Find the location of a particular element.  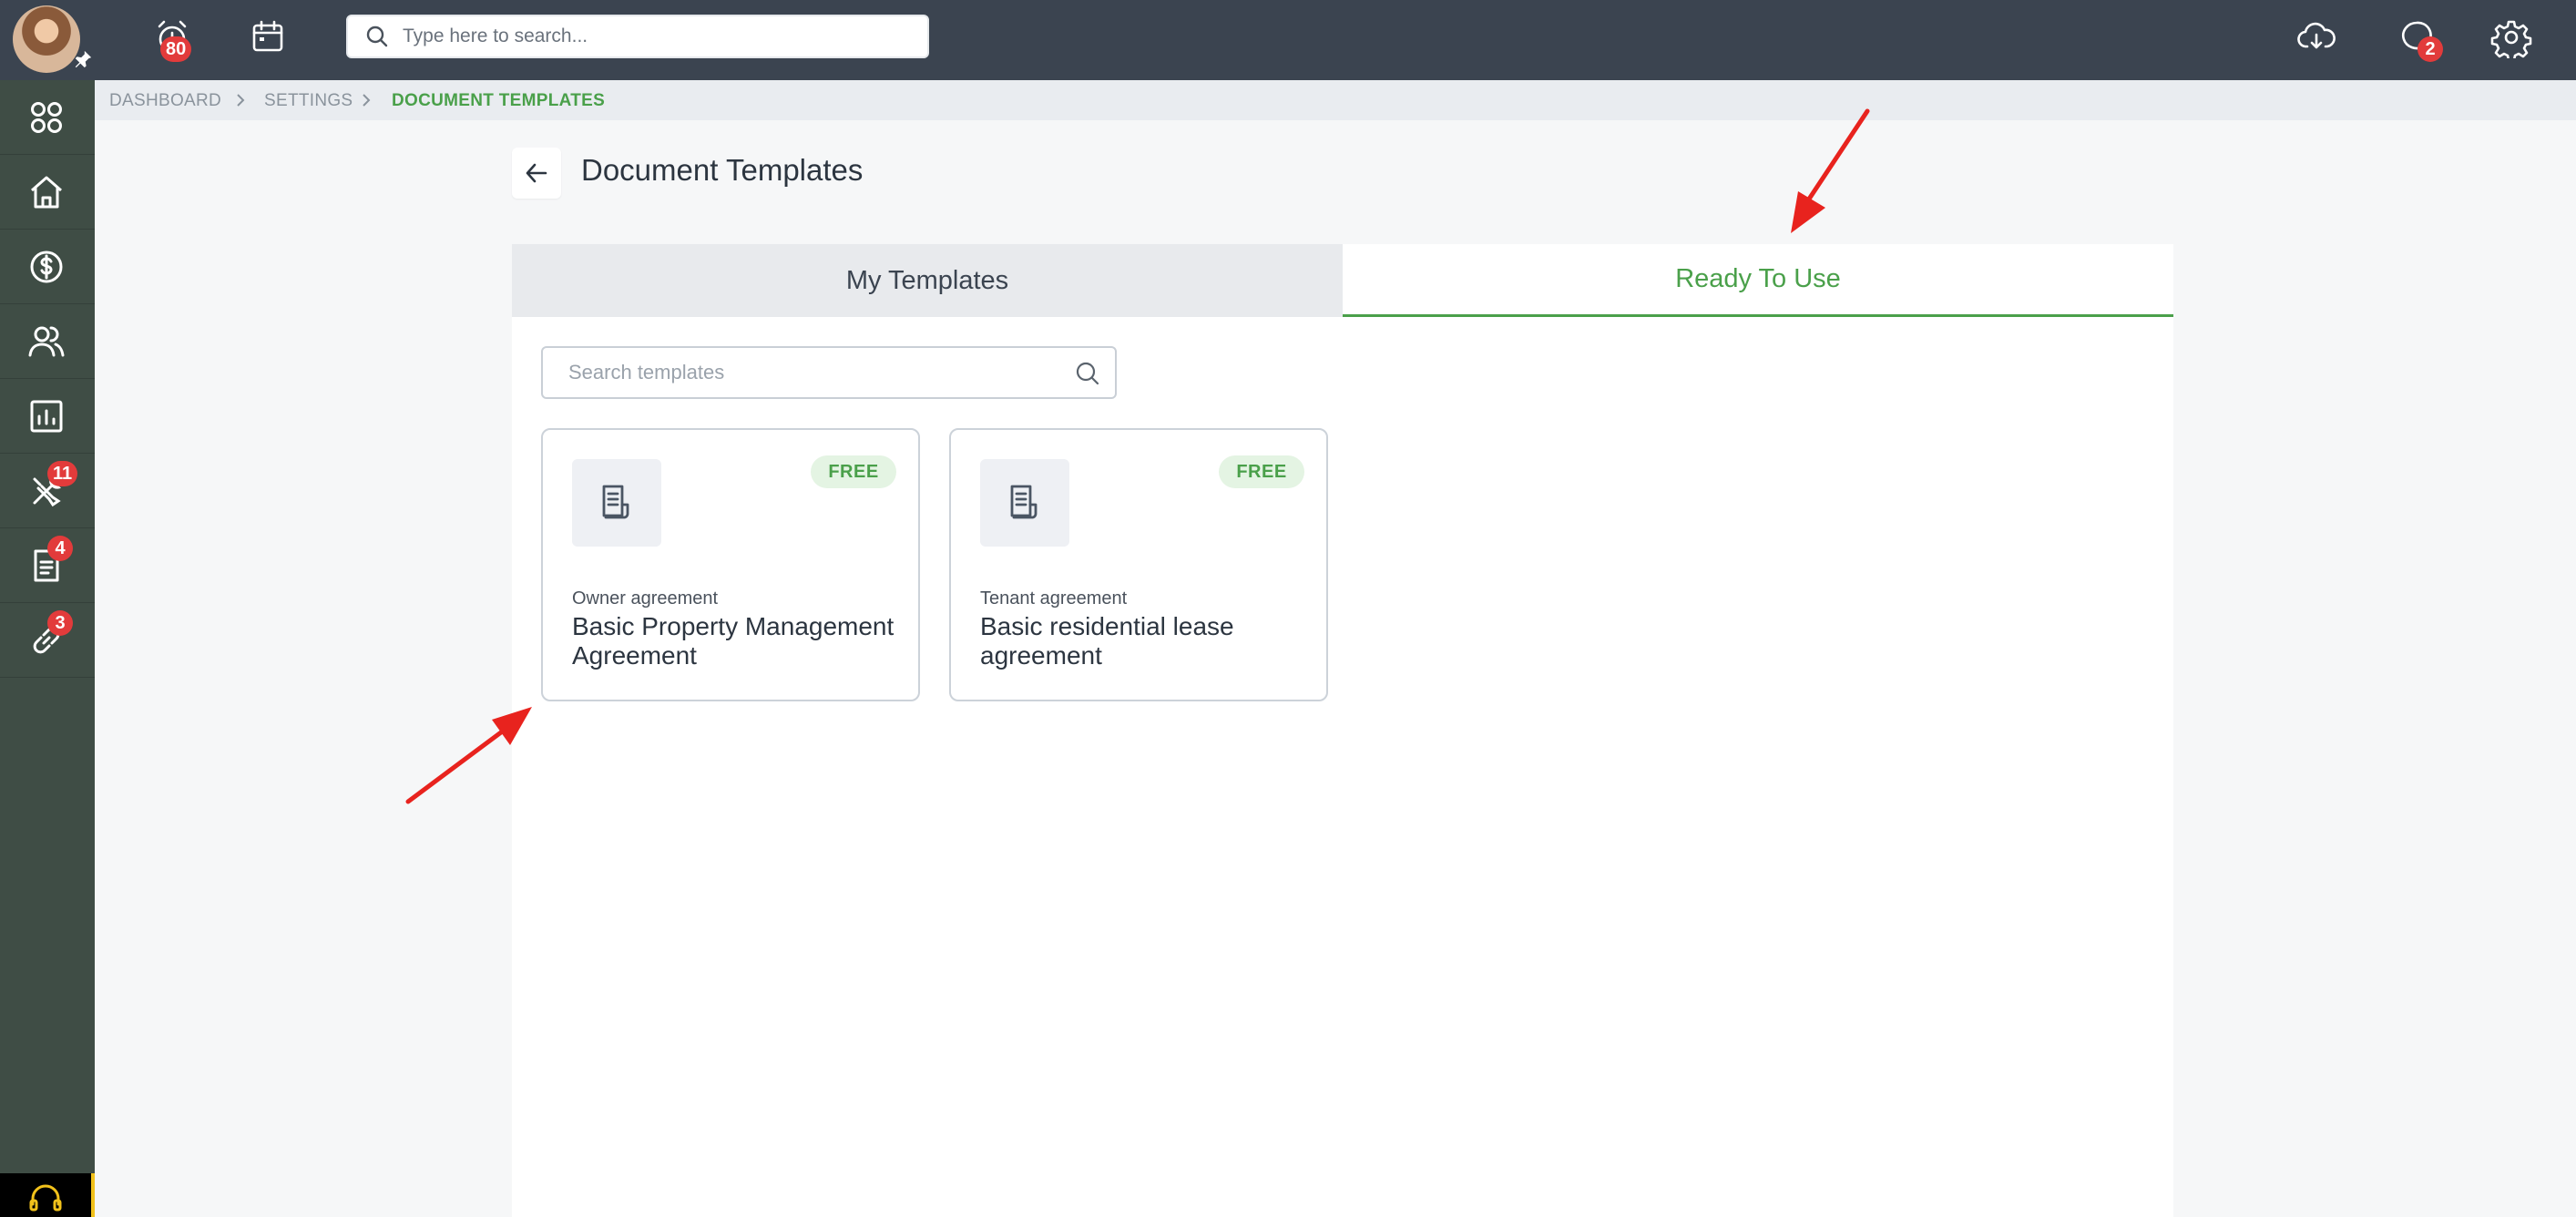

gear-icon is located at coordinates (2511, 37).